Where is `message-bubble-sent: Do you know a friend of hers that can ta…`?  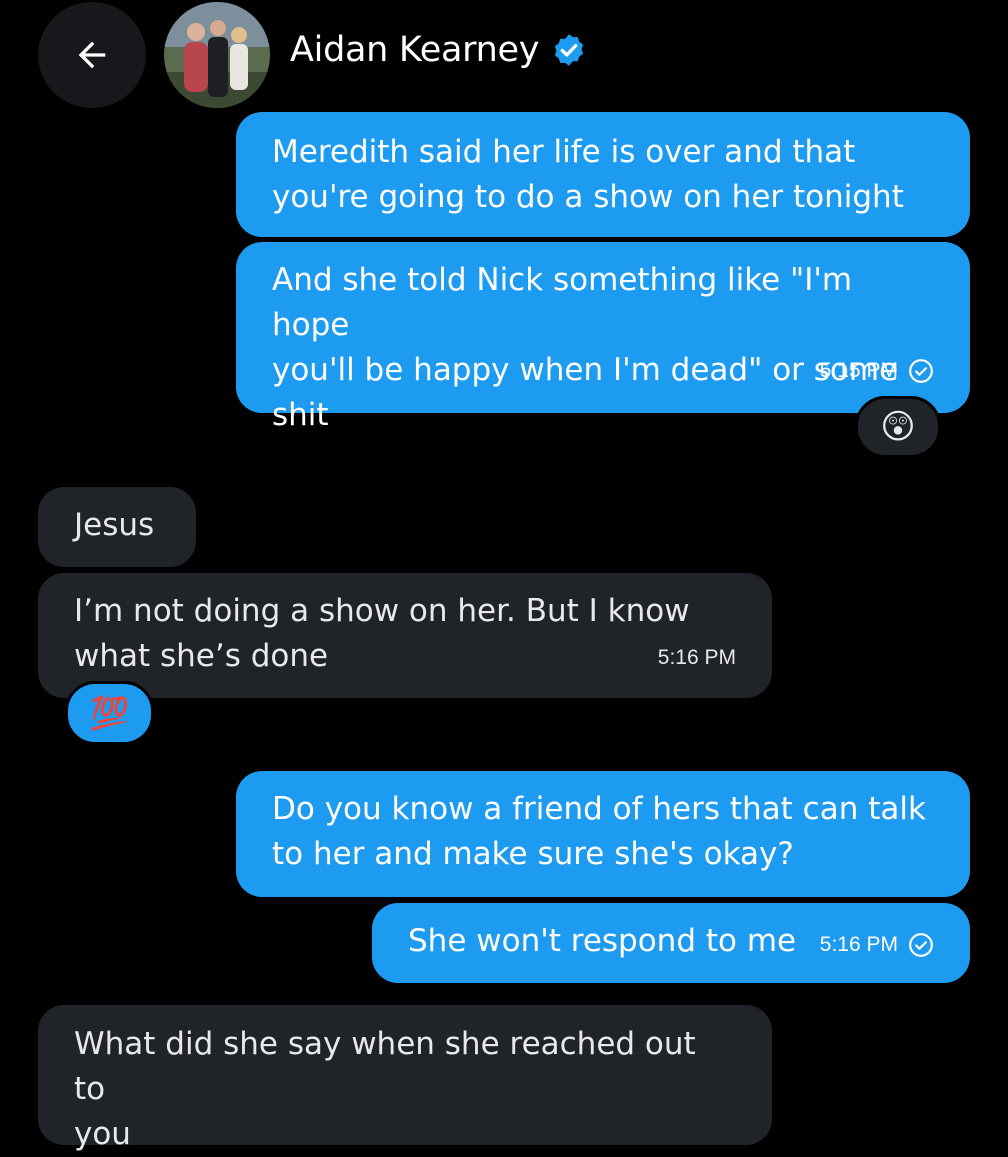
message-bubble-sent: Do you know a friend of hers that can ta… is located at coordinates (603, 834).